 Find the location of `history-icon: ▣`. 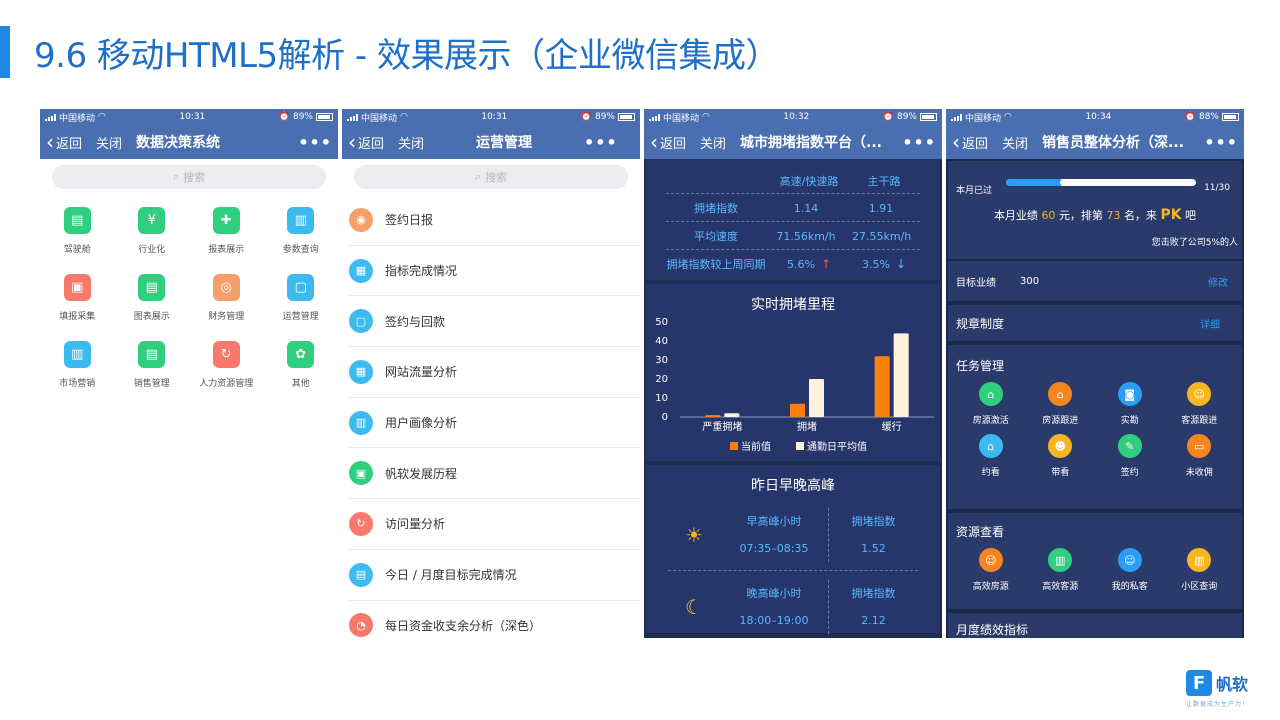

history-icon: ▣ is located at coordinates (361, 473).